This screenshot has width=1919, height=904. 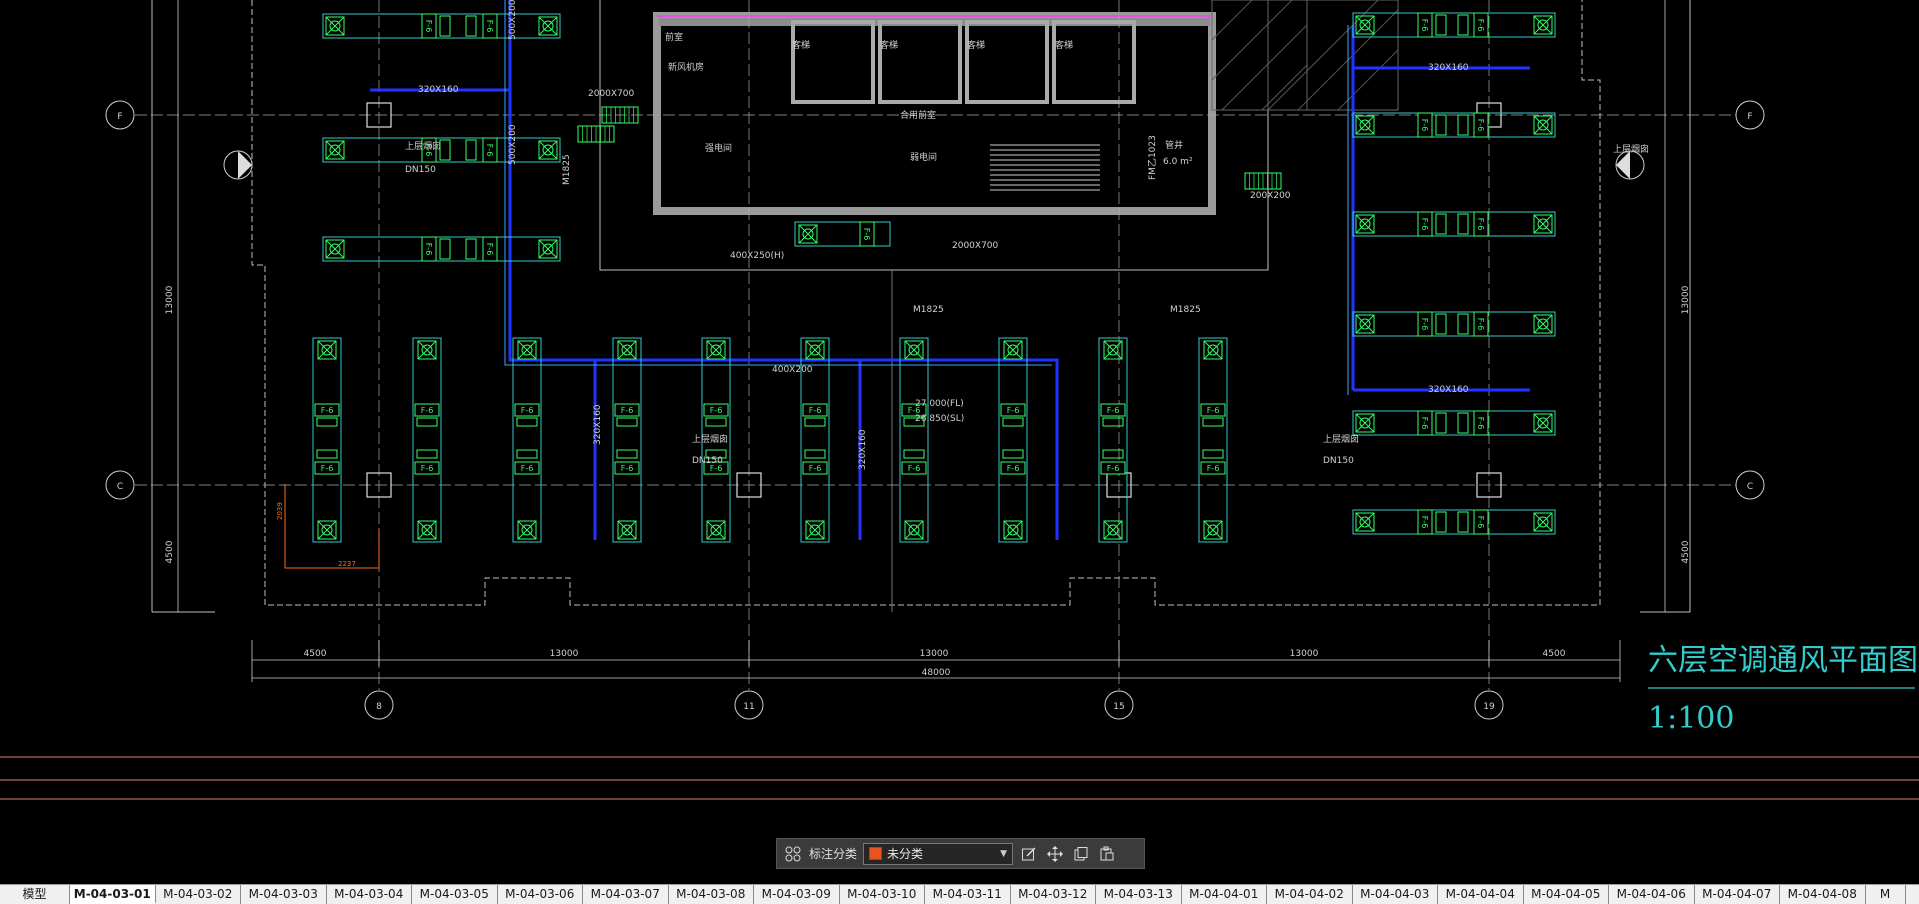 I want to click on fan-coil-unit-left-1: F-6 F-6, so click(x=441, y=26).